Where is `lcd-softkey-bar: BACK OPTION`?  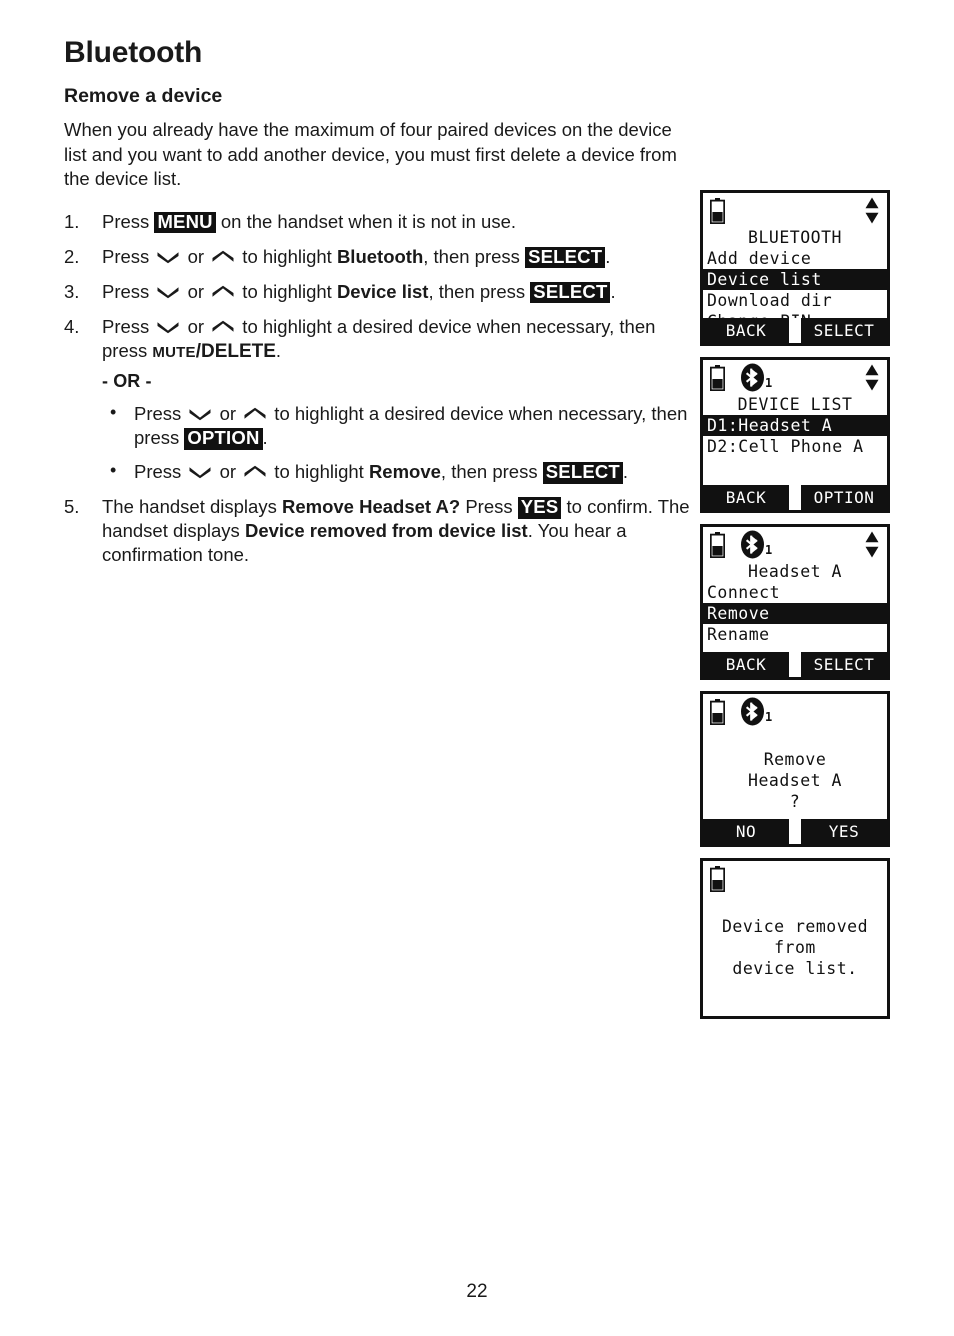 lcd-softkey-bar: BACK OPTION is located at coordinates (795, 497).